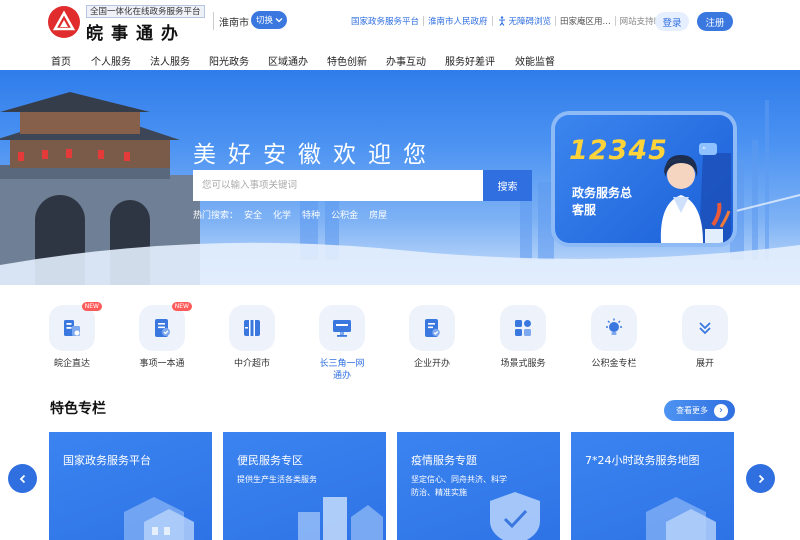  Describe the element at coordinates (431, 364) in the screenshot. I see `service-label: 企业开办` at that location.